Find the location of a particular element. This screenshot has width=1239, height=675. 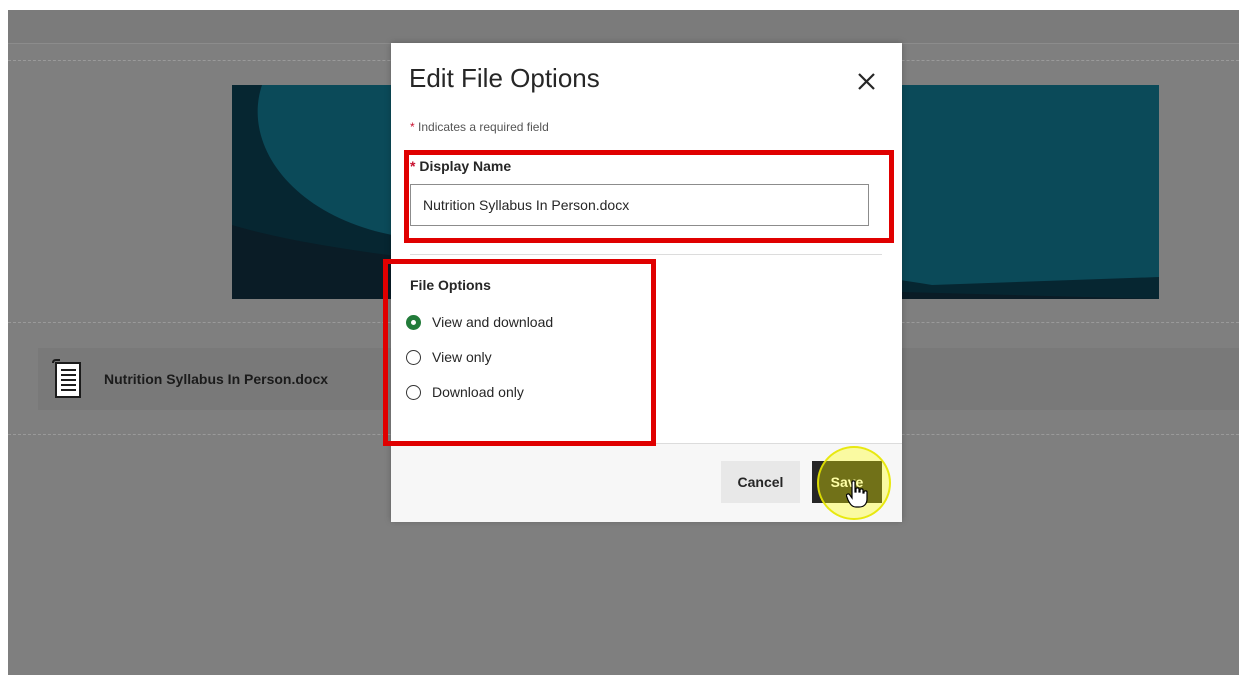

display-name-label: * Display Name is located at coordinates (460, 166).